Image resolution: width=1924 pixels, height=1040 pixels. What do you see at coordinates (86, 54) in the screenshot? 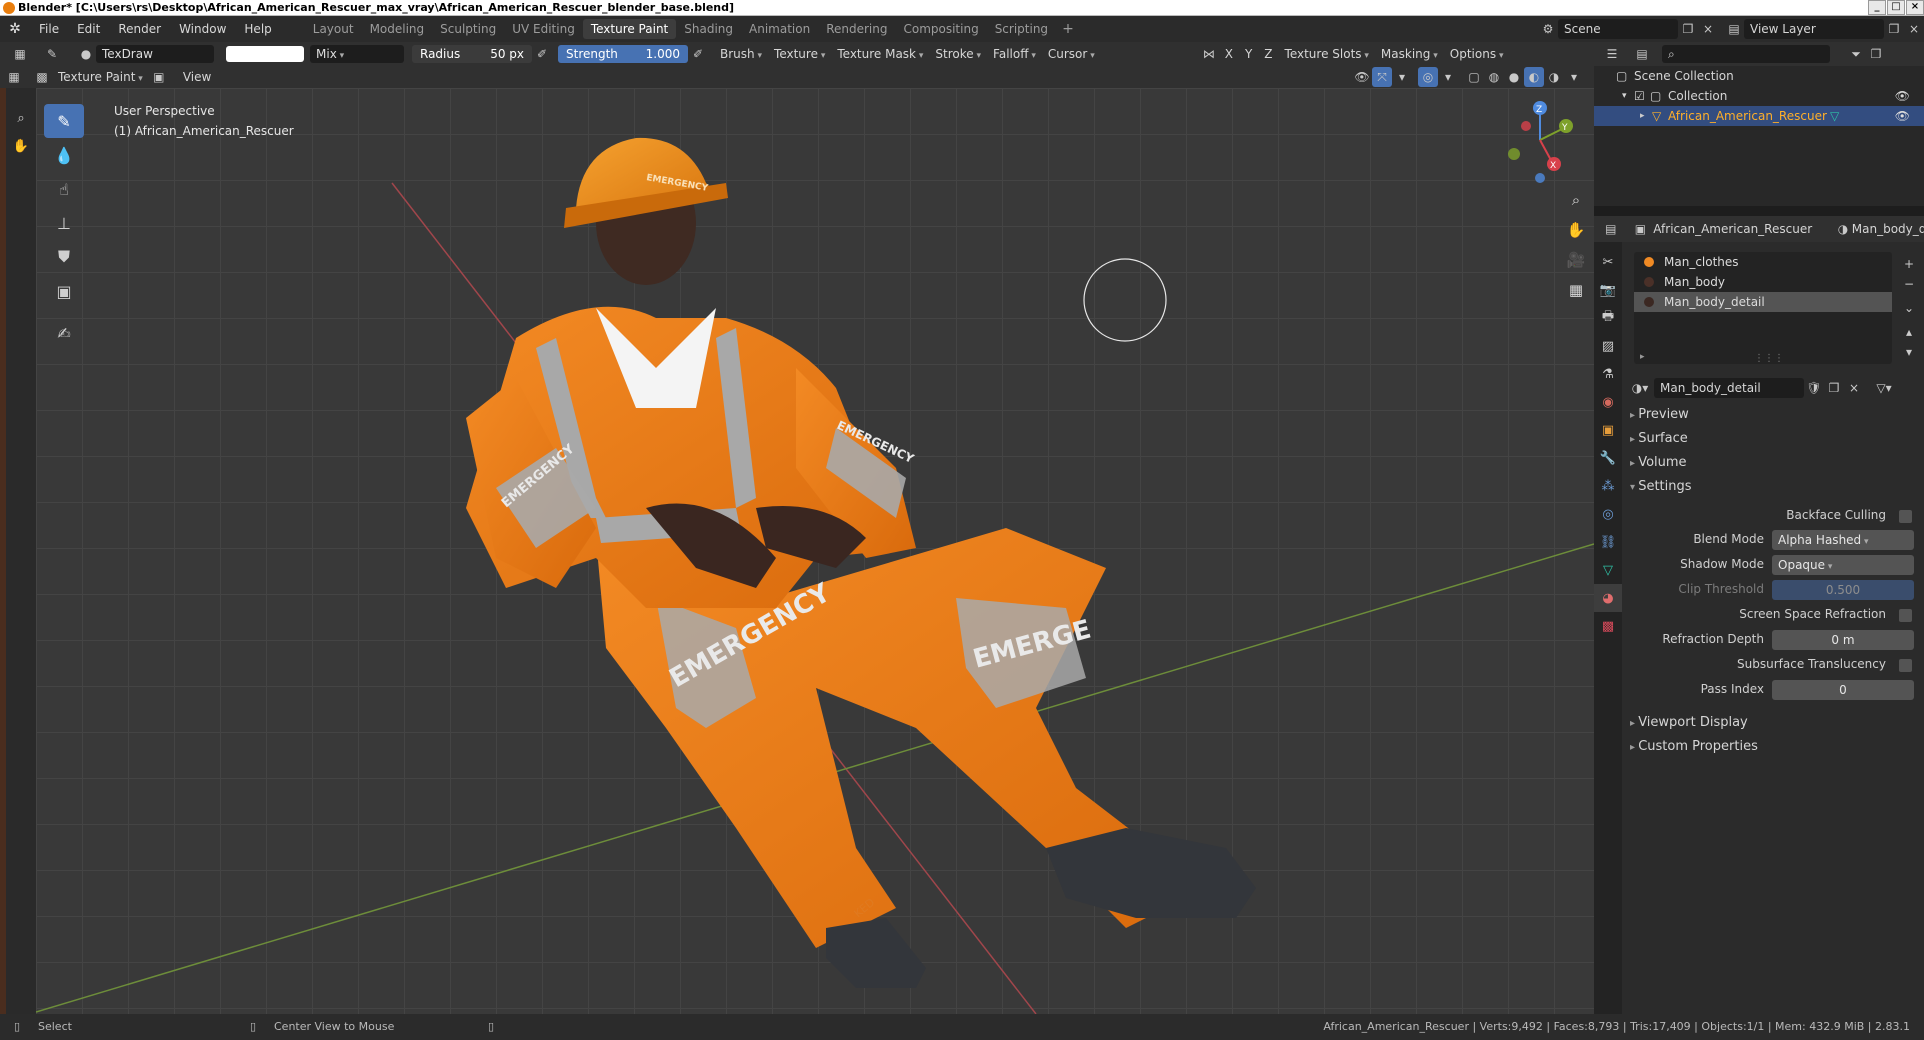
I see `brush-preview-icon: ●` at bounding box center [86, 54].